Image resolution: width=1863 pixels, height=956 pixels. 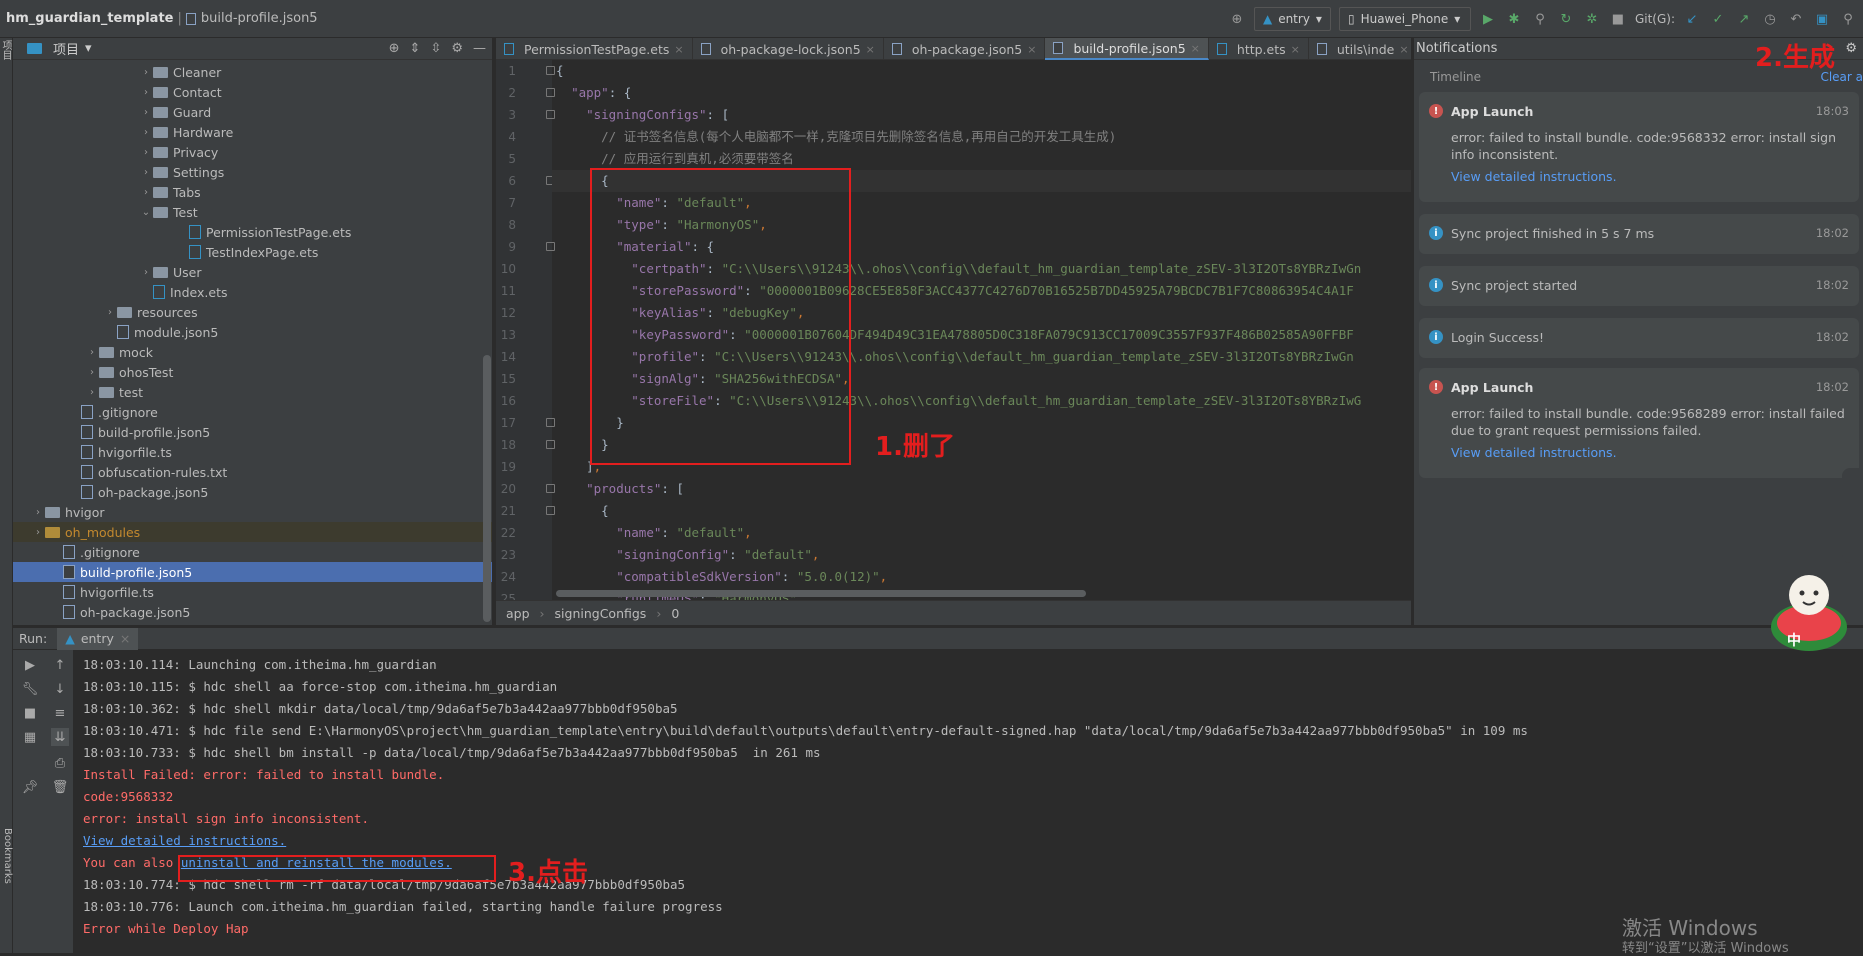 I want to click on git-commit-icon: ✓, so click(x=1718, y=19).